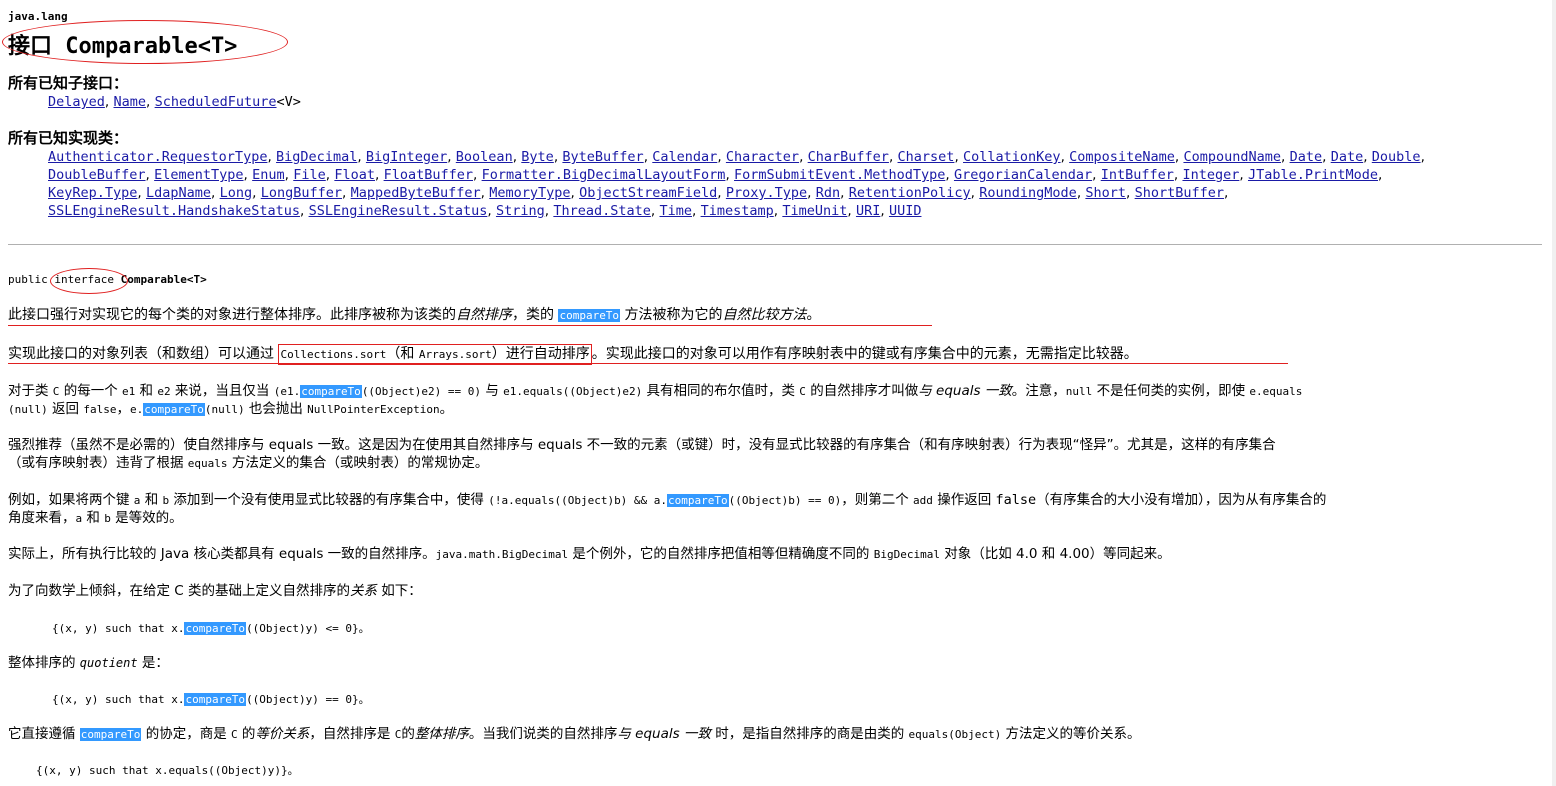 This screenshot has width=1556, height=786. What do you see at coordinates (398, 211) in the screenshot?
I see `implementing-class-link: SSLEngineResult.Status` at bounding box center [398, 211].